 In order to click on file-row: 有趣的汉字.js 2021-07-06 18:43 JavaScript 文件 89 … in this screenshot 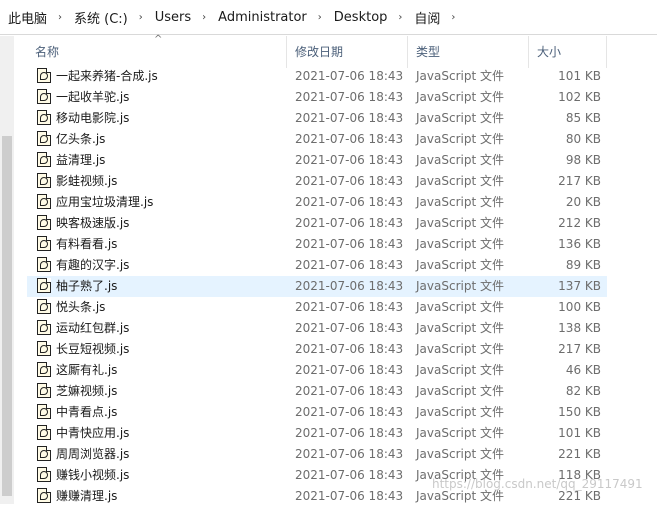, I will do `click(317, 265)`.